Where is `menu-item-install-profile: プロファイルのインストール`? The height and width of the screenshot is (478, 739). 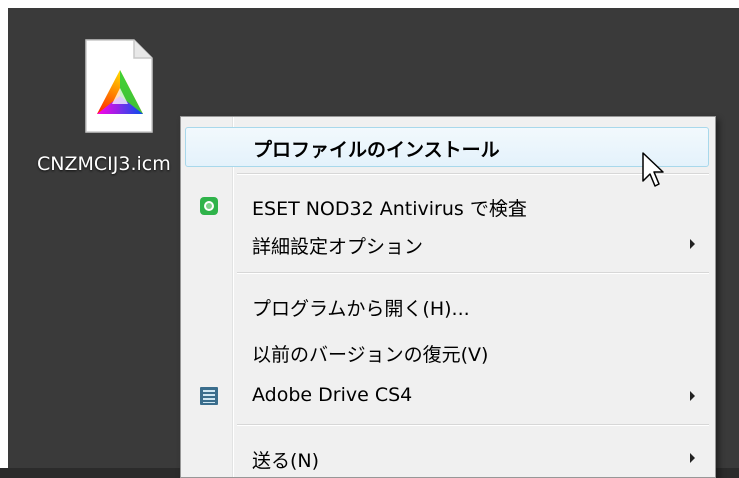
menu-item-install-profile: プロファイルのインストール is located at coordinates (447, 147).